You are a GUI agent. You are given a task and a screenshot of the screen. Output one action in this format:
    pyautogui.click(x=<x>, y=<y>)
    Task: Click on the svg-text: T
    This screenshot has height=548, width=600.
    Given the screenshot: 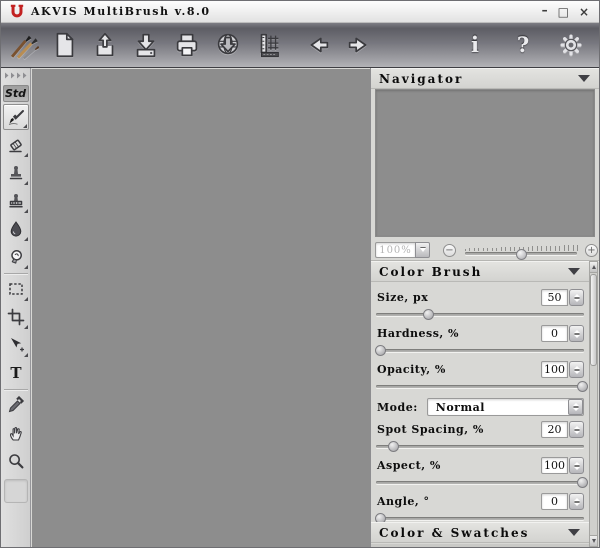 What is the action you would take?
    pyautogui.click(x=16, y=373)
    